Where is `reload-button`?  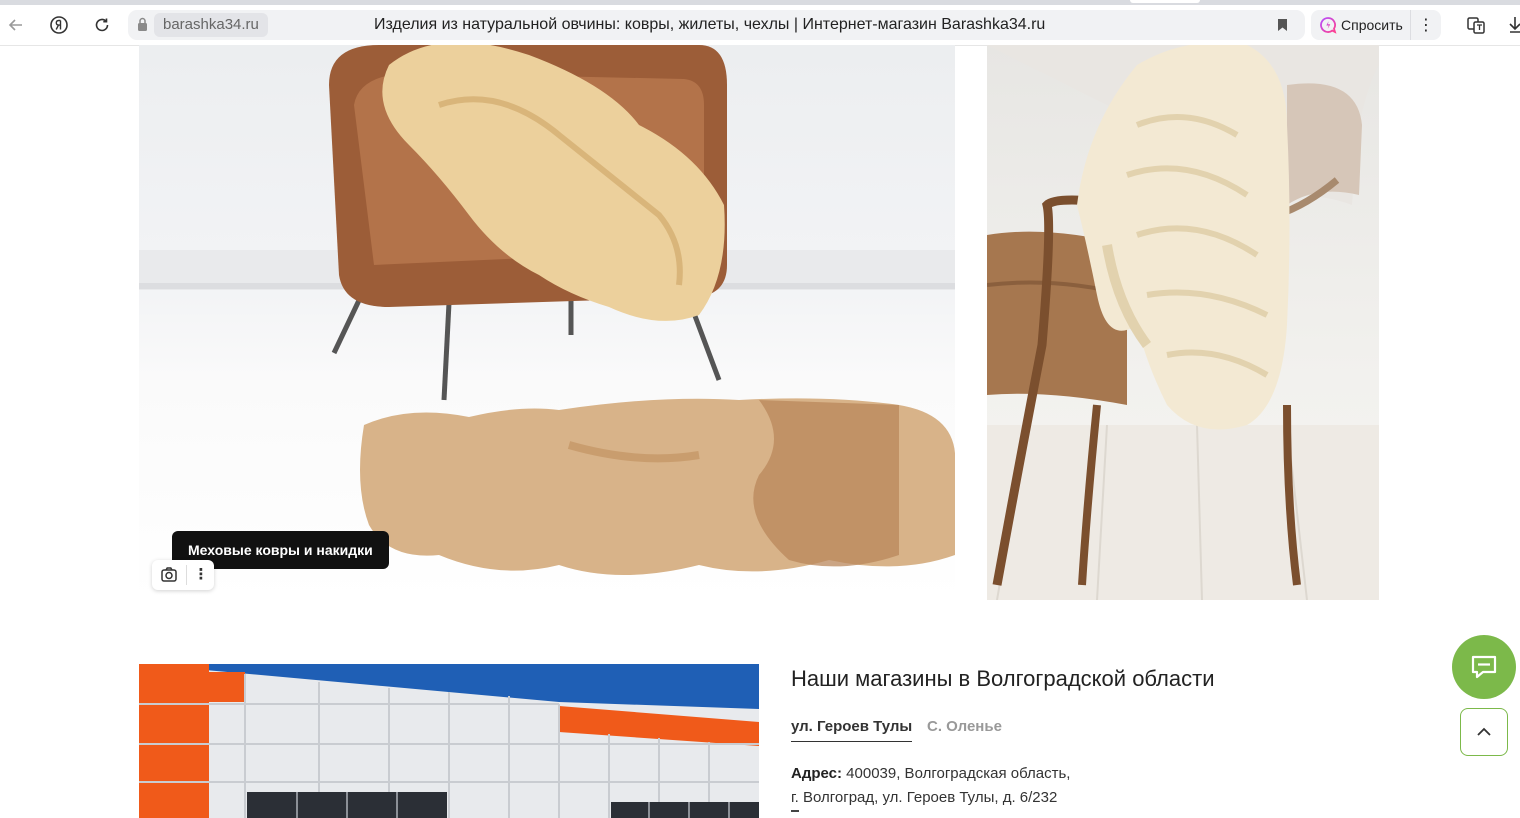
reload-button is located at coordinates (102, 25).